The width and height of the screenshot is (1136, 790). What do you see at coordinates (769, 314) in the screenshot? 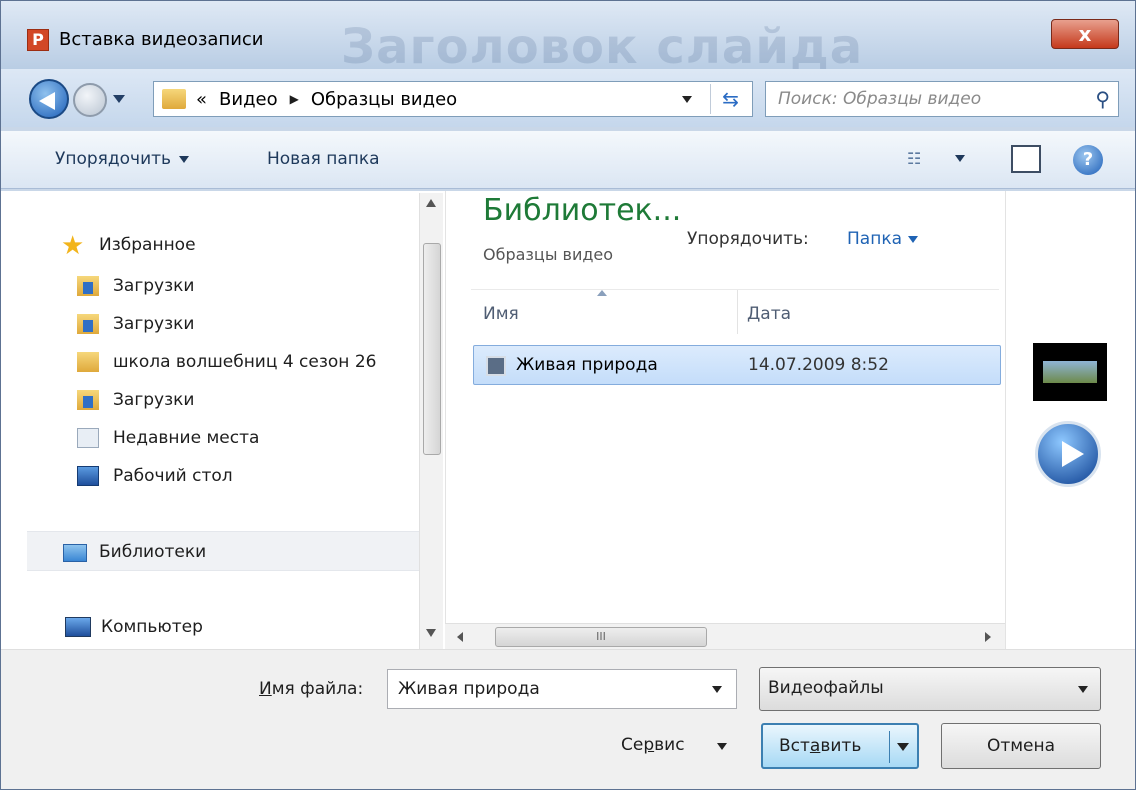
I see `column-header-date: Дата` at bounding box center [769, 314].